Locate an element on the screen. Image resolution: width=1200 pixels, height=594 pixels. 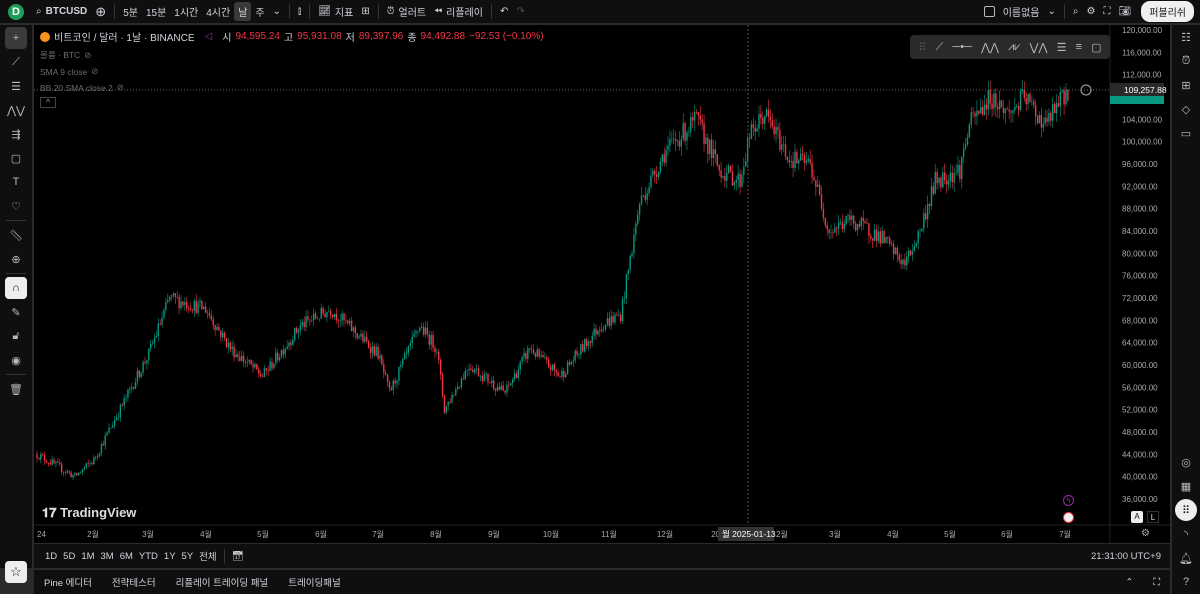
measure-tool: 📏︎ is located at coordinates (16, 235).